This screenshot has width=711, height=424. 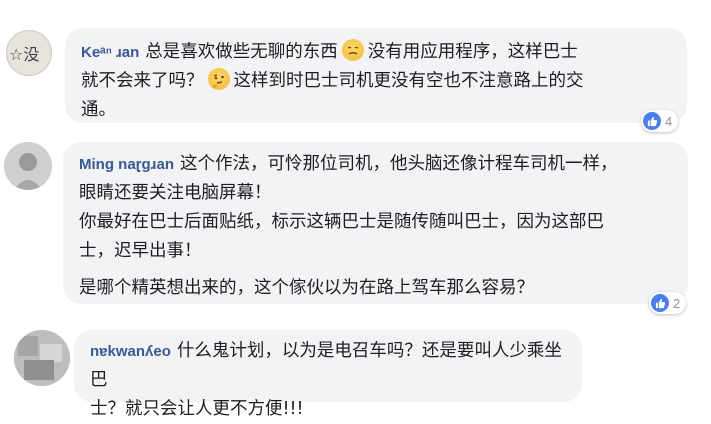 I want to click on comment-text: 士？就只会让人更不方便!!!, so click(x=197, y=409).